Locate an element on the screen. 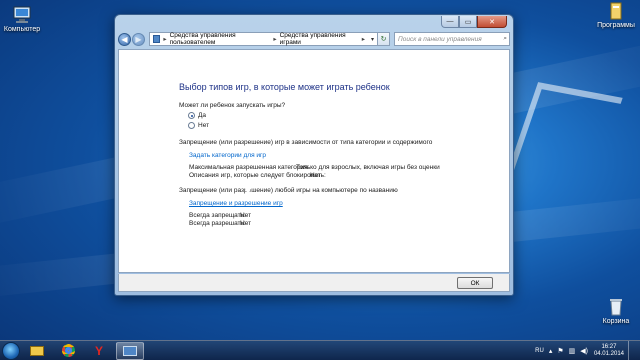 Image resolution: width=640 pixels, height=360 pixels. breadcrumb-game-controls: Средства управления играми is located at coordinates (319, 39).